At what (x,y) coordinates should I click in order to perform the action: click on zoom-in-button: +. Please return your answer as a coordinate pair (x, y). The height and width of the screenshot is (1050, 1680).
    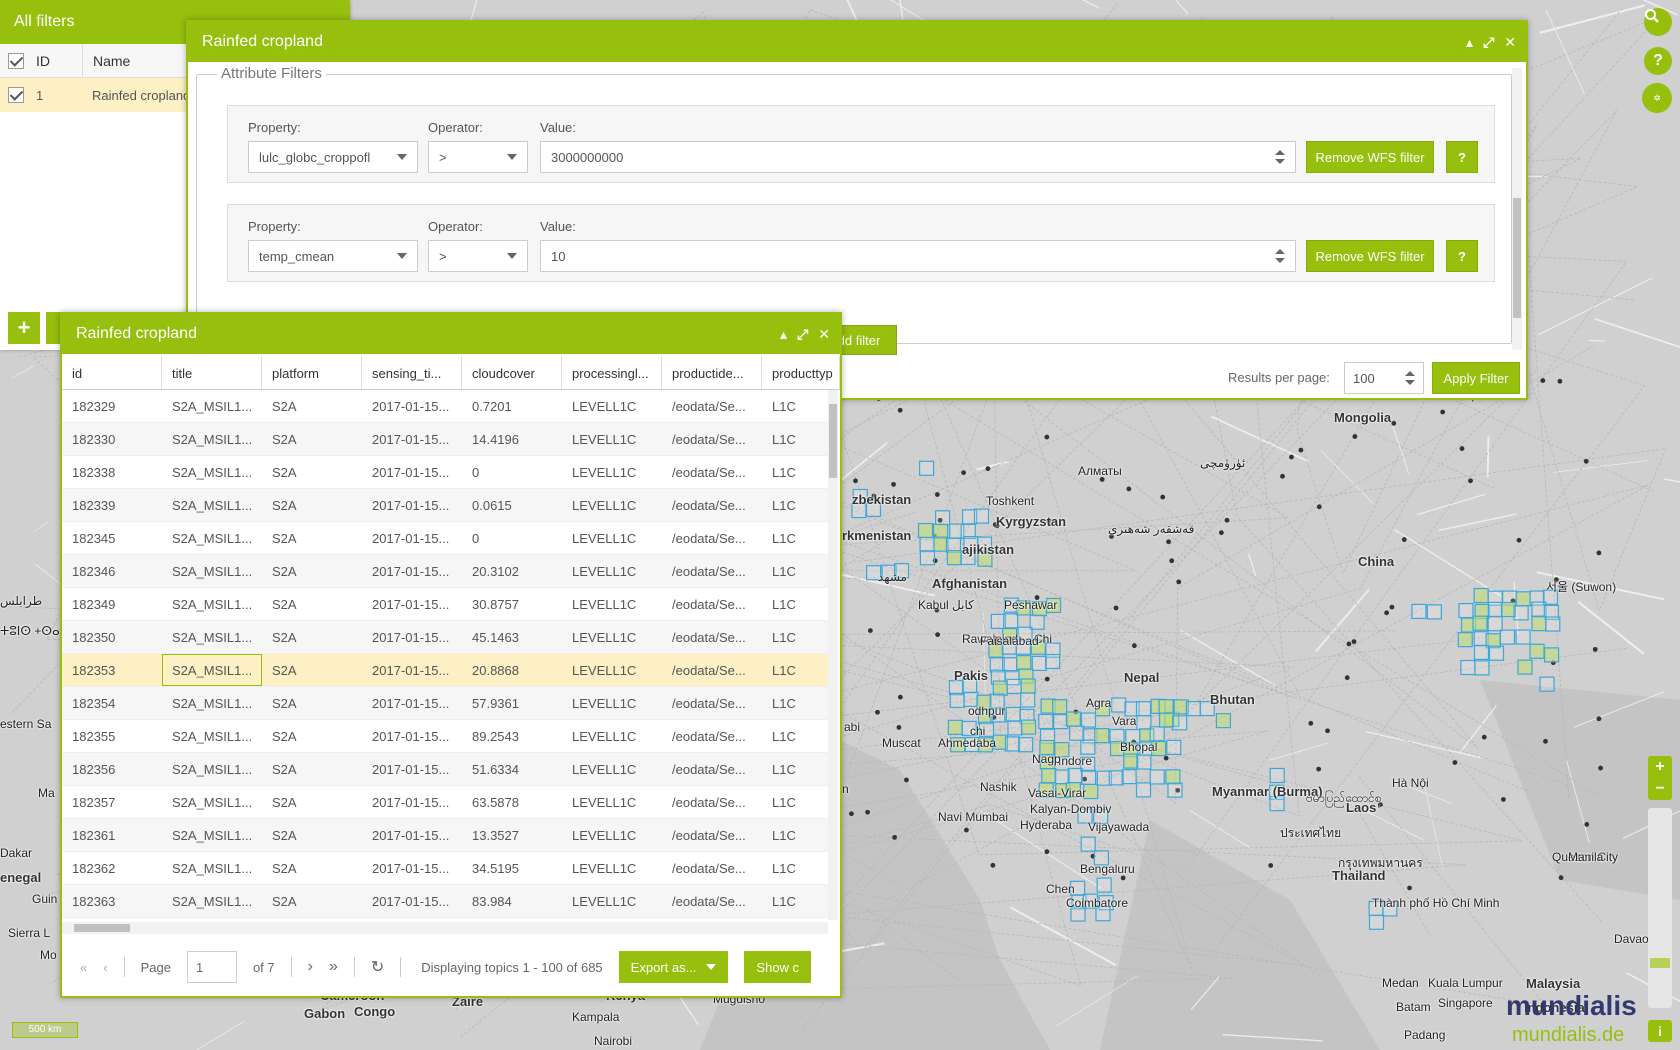
    Looking at the image, I should click on (1659, 767).